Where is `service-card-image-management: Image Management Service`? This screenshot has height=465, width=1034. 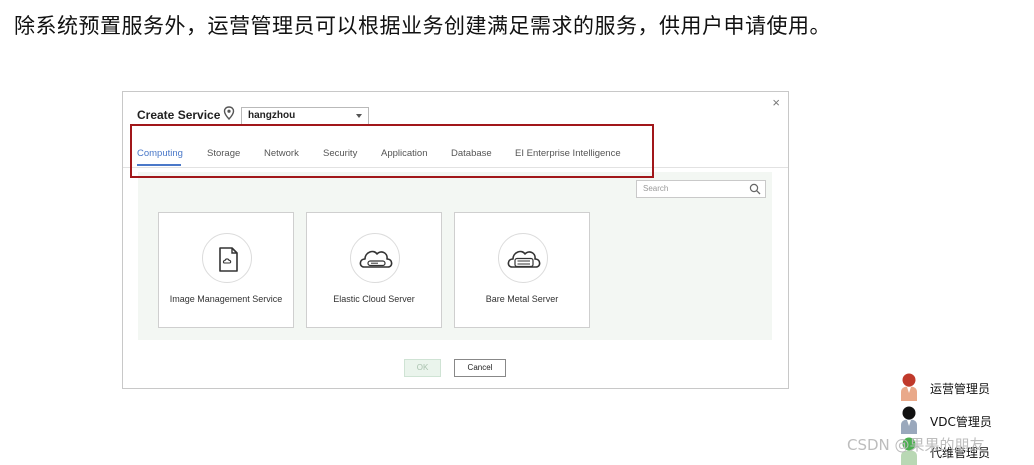
service-card-image-management: Image Management Service is located at coordinates (226, 270).